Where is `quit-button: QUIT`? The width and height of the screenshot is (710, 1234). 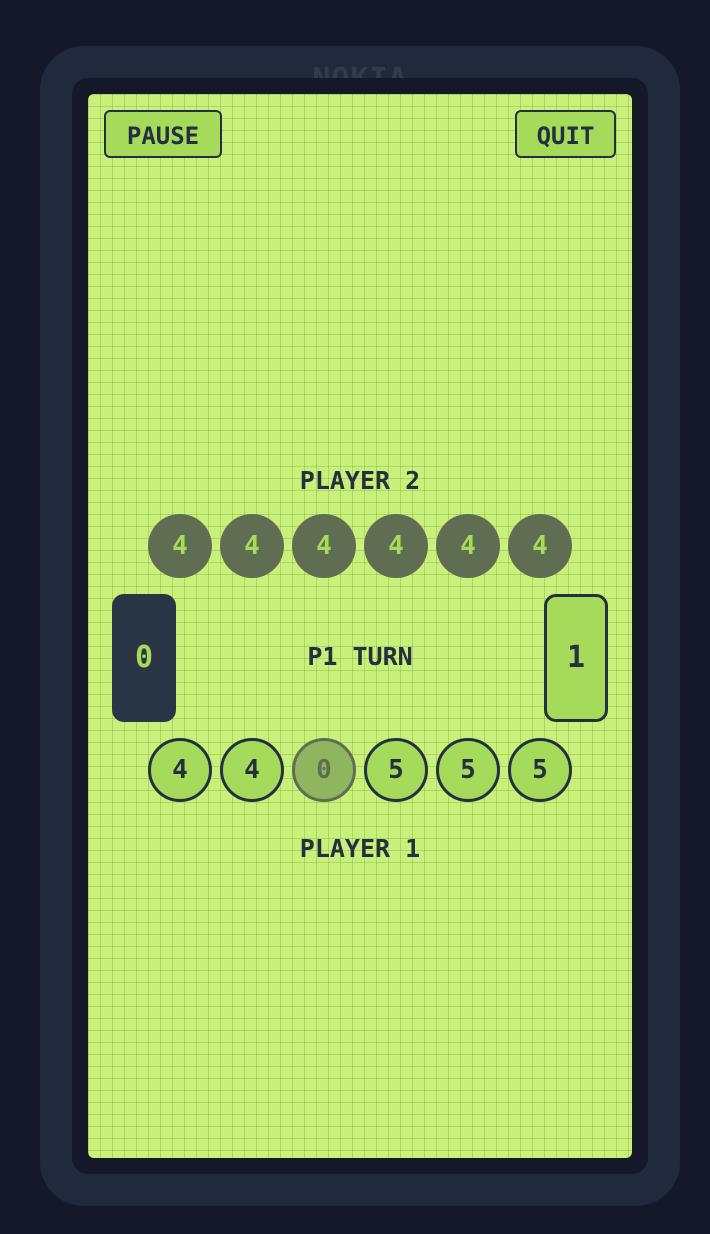 quit-button: QUIT is located at coordinates (565, 134).